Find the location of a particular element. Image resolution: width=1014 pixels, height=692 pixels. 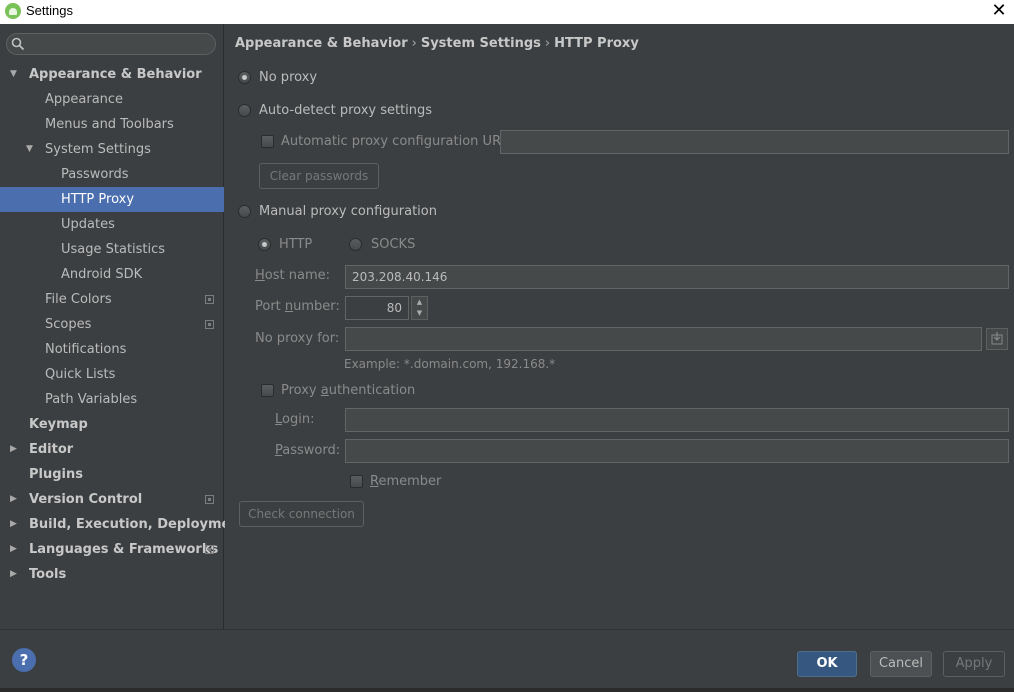

sidebar-item-file-colors: File Colors is located at coordinates (112, 299).